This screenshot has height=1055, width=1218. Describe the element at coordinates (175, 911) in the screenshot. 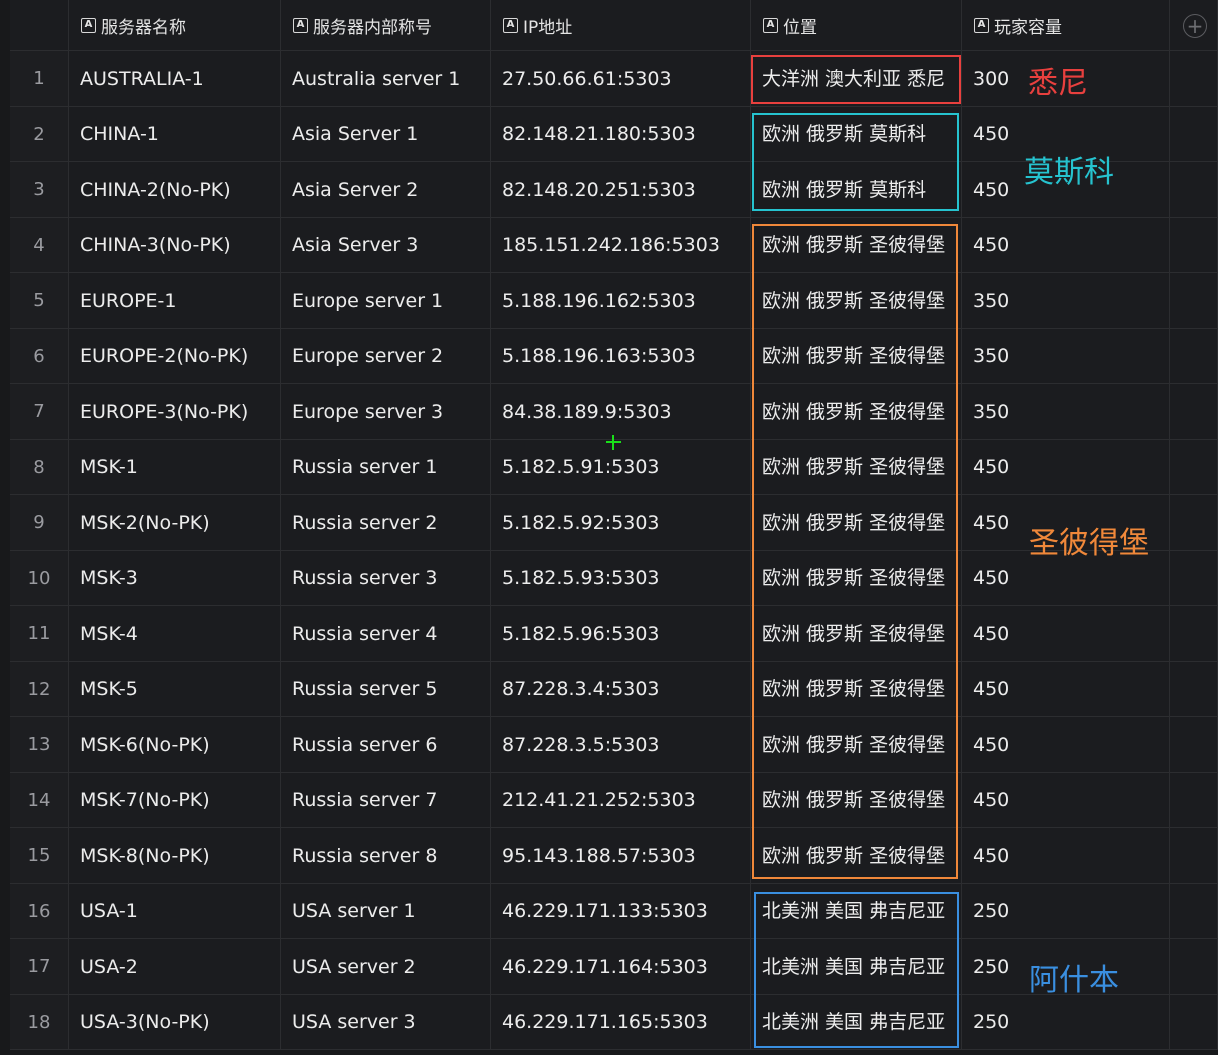

I see `cell-server-name: USA-1` at that location.